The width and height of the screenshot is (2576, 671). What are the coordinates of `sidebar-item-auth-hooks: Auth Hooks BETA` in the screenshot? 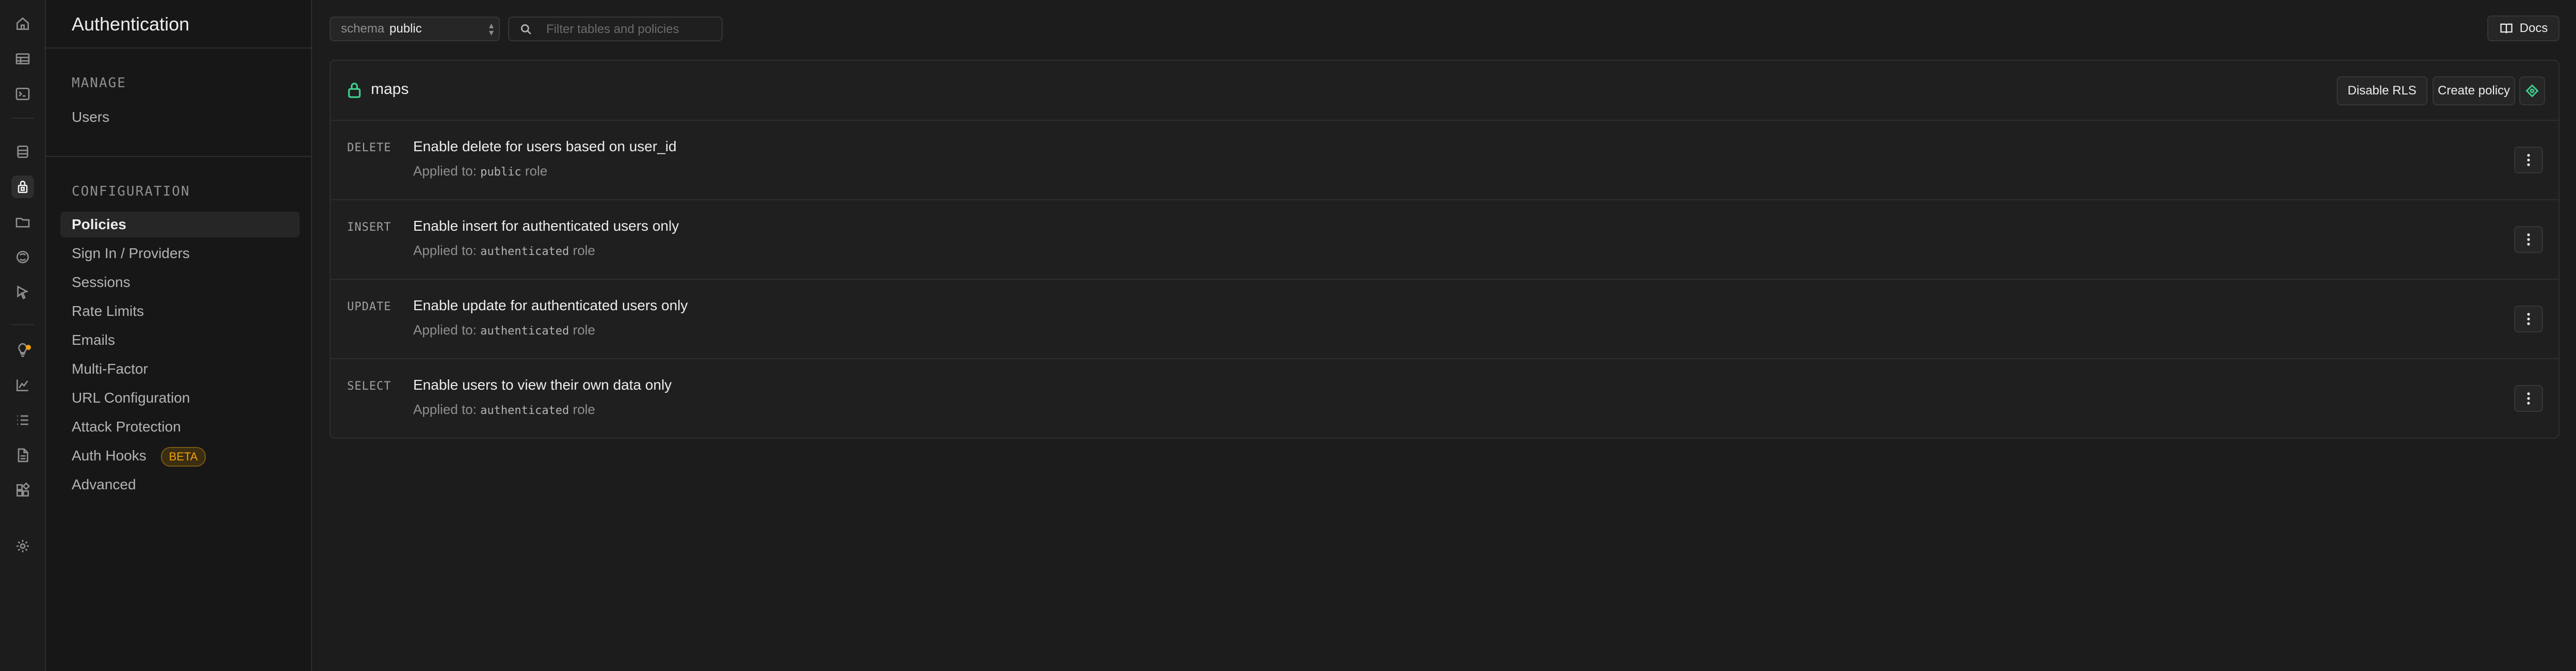 It's located at (180, 456).